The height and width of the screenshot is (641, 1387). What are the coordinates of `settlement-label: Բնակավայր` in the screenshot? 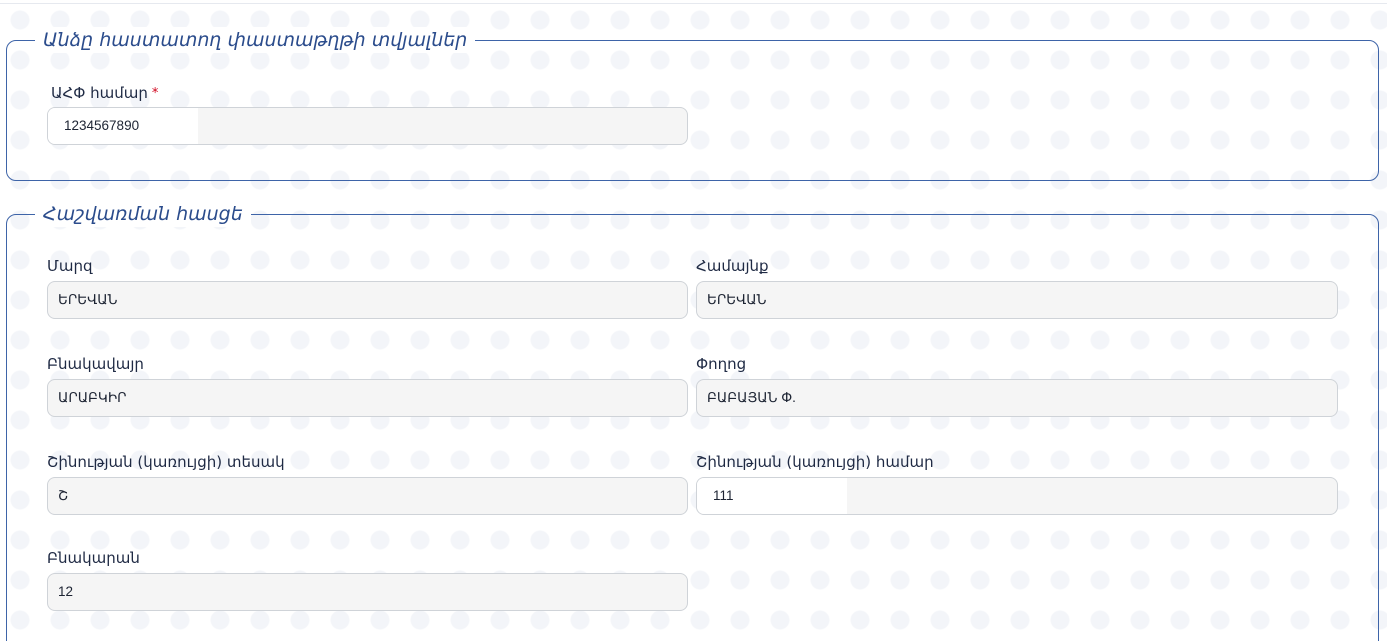 It's located at (95, 364).